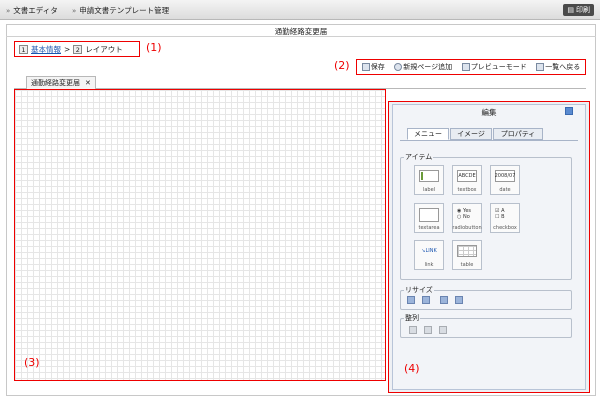 Image resolution: width=600 pixels, height=399 pixels. I want to click on document-tab: 通勤経路変更届 ✕, so click(61, 82).